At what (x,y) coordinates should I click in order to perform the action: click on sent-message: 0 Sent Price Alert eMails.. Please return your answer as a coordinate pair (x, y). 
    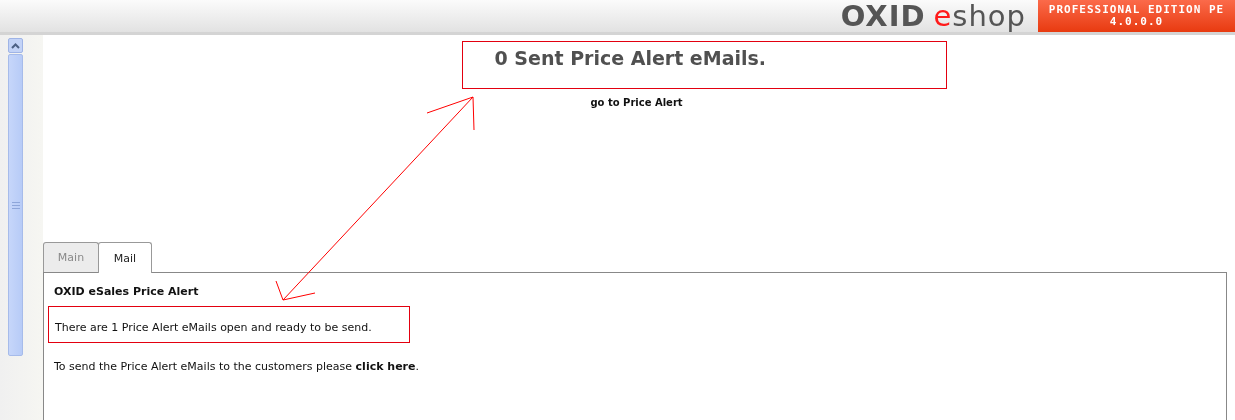
    Looking at the image, I should click on (704, 65).